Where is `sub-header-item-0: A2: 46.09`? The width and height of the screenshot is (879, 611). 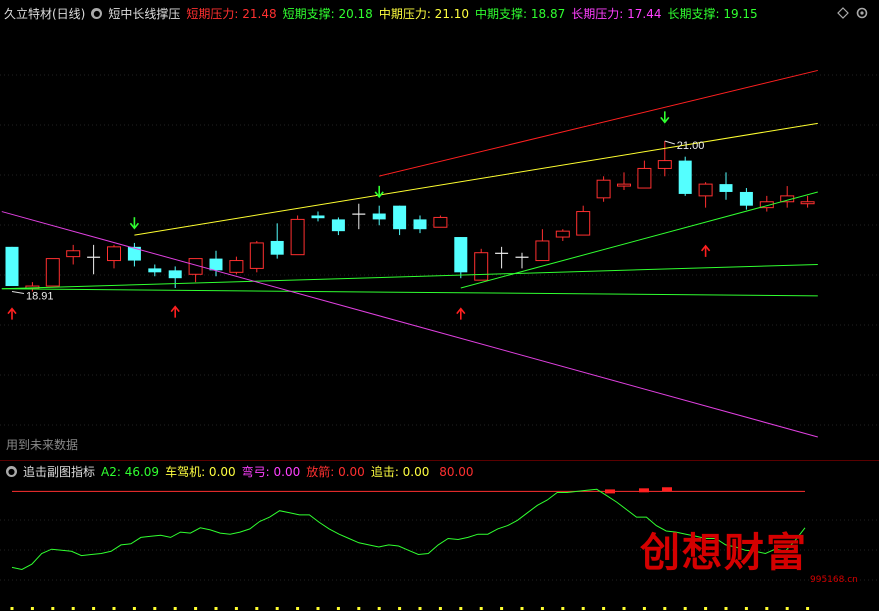
sub-header-item-0: A2: 46.09 is located at coordinates (130, 471).